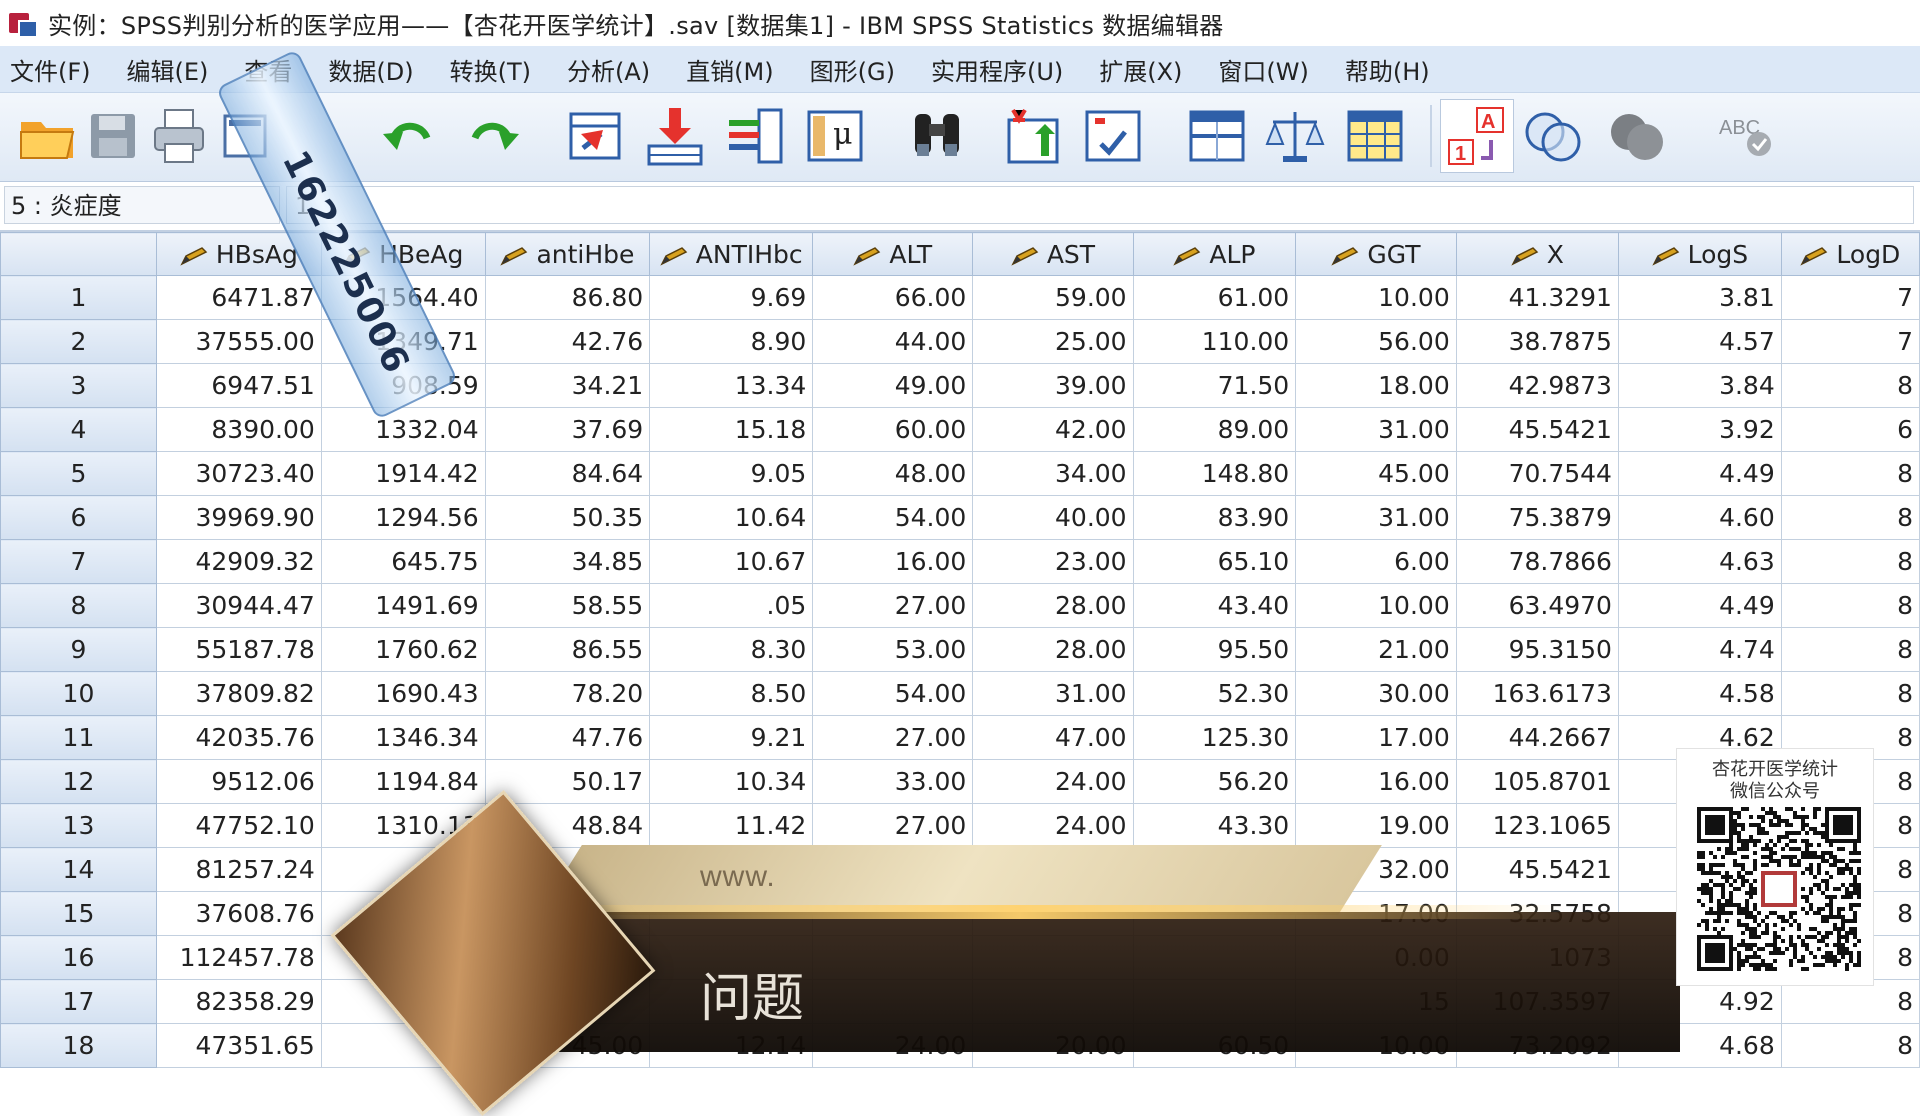 Image resolution: width=1920 pixels, height=1116 pixels. What do you see at coordinates (1376, 561) in the screenshot?
I see `data-cell: 6.00` at bounding box center [1376, 561].